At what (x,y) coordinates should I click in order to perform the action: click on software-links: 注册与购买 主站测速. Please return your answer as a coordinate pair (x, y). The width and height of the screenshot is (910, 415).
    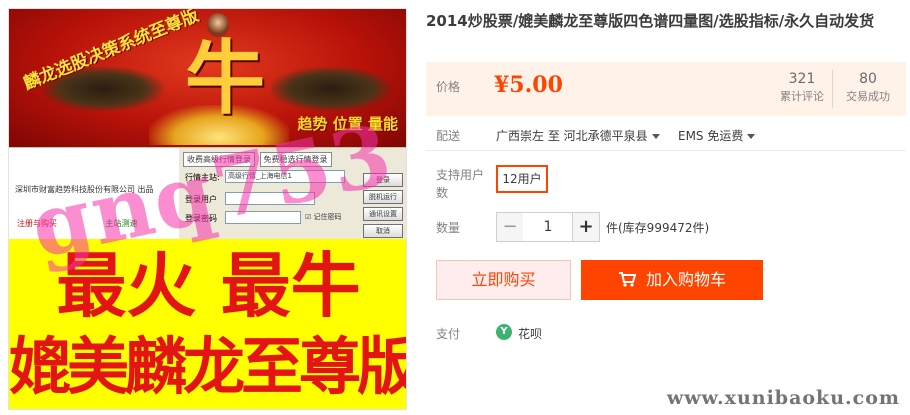
    Looking at the image, I should click on (100, 223).